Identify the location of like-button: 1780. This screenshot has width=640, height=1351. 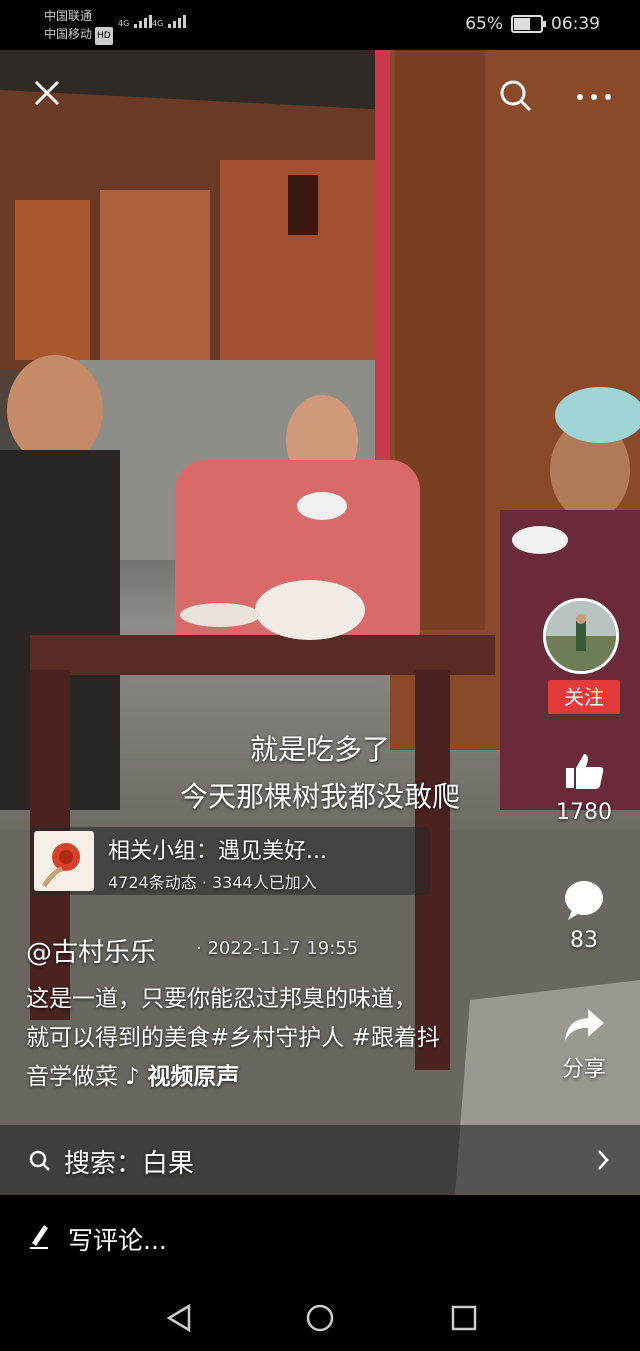
(584, 787).